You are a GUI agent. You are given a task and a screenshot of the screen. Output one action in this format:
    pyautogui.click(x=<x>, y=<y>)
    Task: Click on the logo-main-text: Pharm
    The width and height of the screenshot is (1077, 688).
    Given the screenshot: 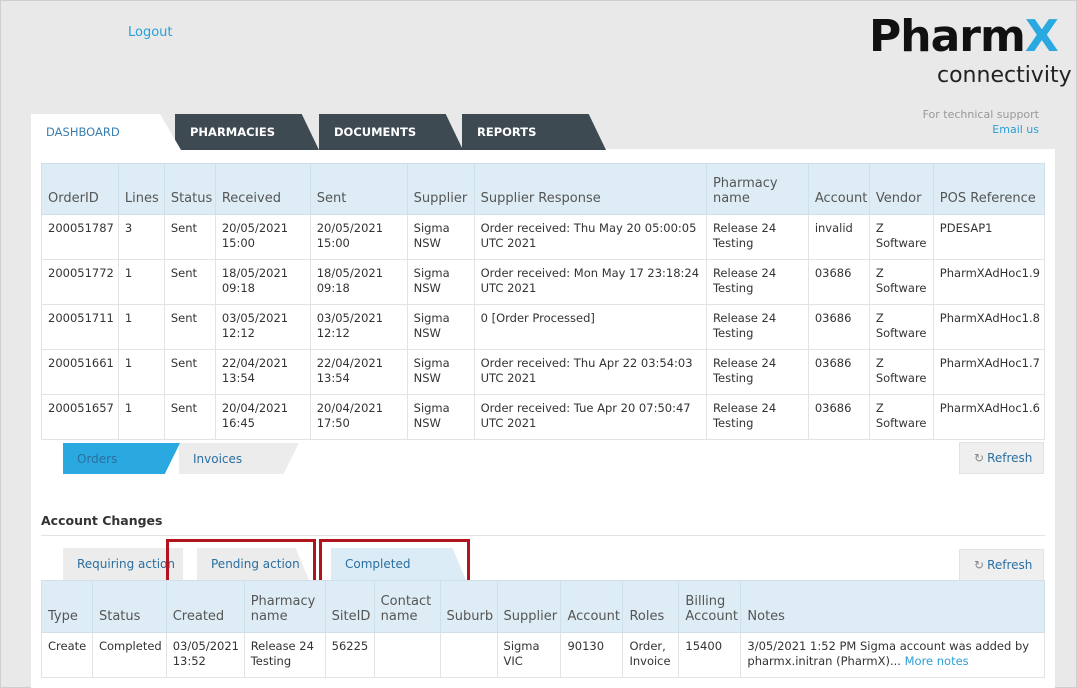 What is the action you would take?
    pyautogui.click(x=947, y=36)
    